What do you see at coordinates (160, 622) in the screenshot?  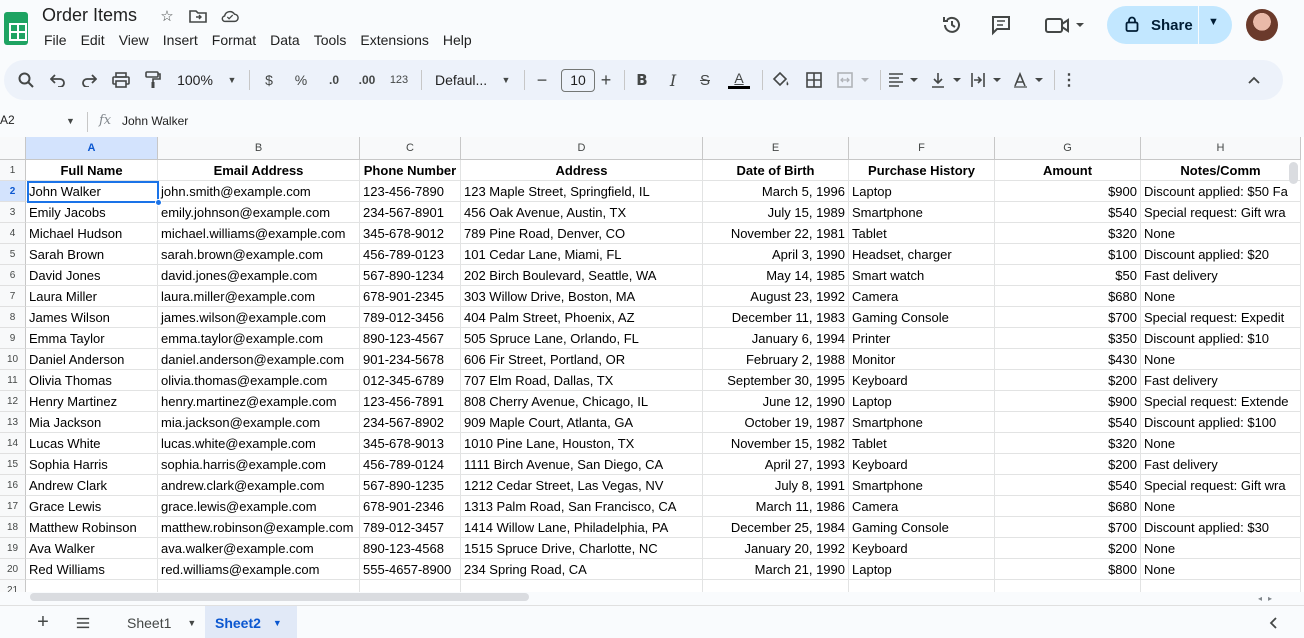 I see `sheet-tab-sheet1: Sheet1 ▼` at bounding box center [160, 622].